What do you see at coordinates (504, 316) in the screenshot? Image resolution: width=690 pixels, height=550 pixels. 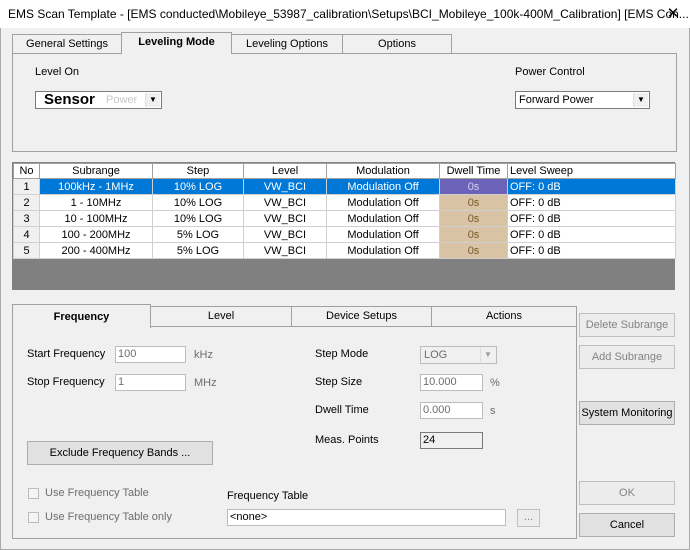 I see `tab-actions: Actions` at bounding box center [504, 316].